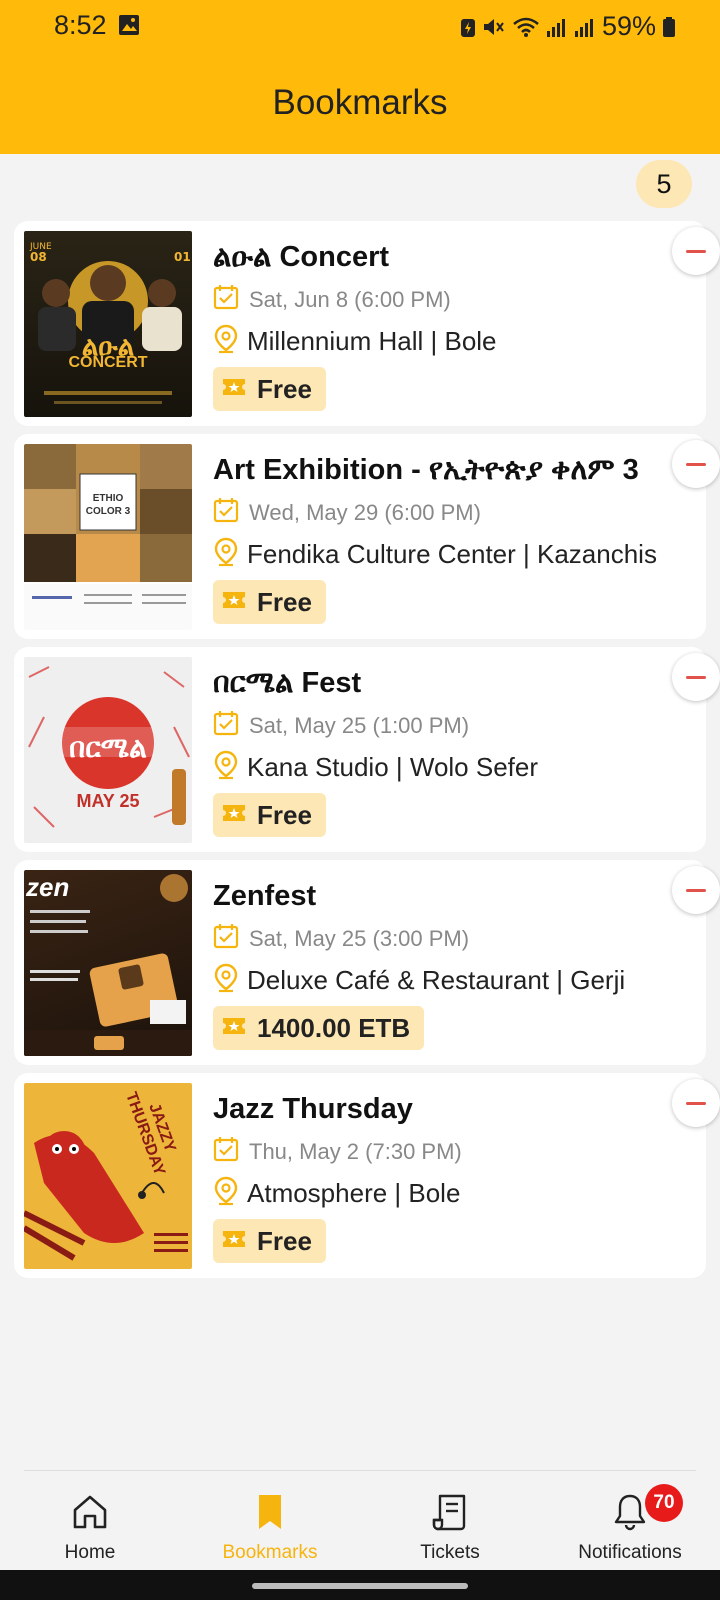 Image resolution: width=720 pixels, height=1600 pixels. Describe the element at coordinates (287, 683) in the screenshot. I see `event-title: በርሜል Fest` at that location.